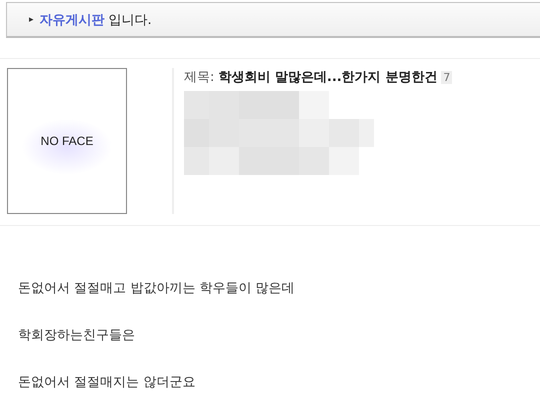 Image resolution: width=540 pixels, height=411 pixels. What do you see at coordinates (77, 335) in the screenshot?
I see `body-paragraph: 학회장하는친구들은` at bounding box center [77, 335].